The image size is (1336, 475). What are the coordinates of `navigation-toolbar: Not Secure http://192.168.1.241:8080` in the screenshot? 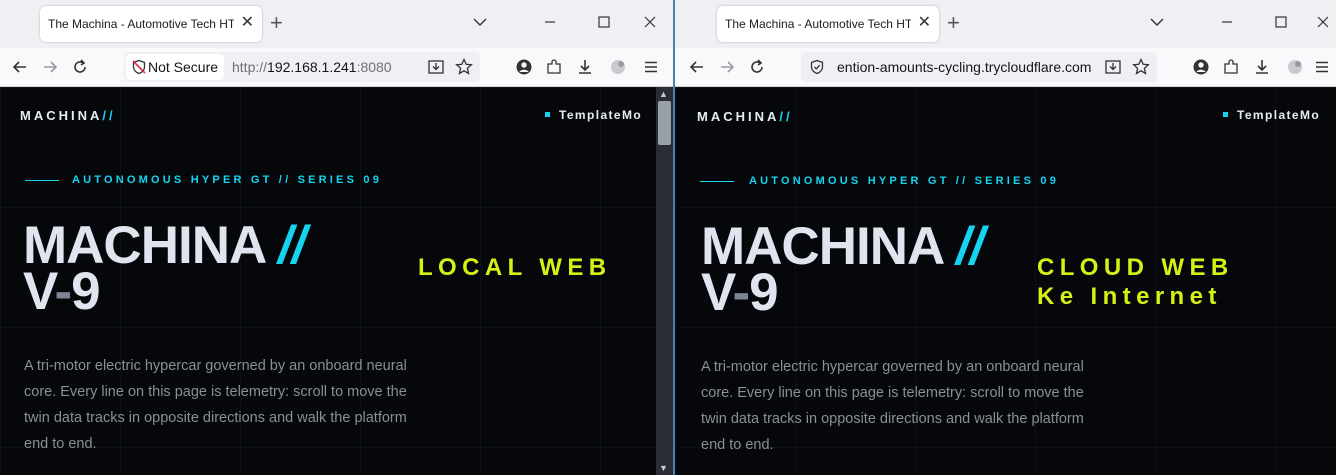 It's located at (336, 67).